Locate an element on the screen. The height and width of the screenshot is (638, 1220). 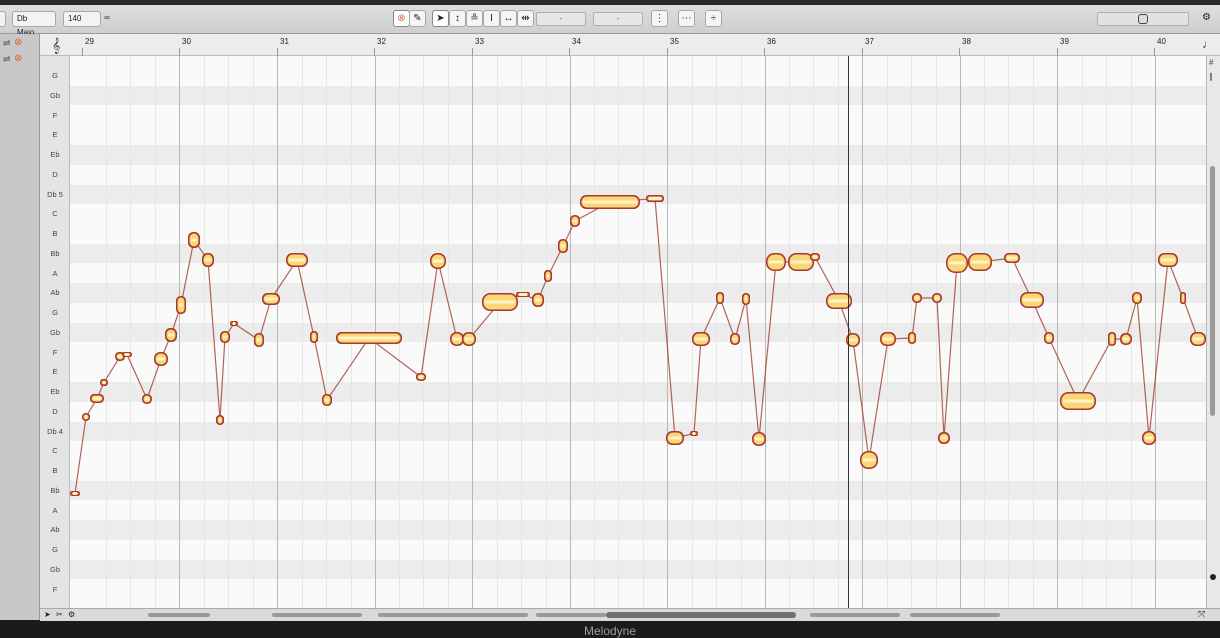
panel-toggle-button is located at coordinates (3, 19).